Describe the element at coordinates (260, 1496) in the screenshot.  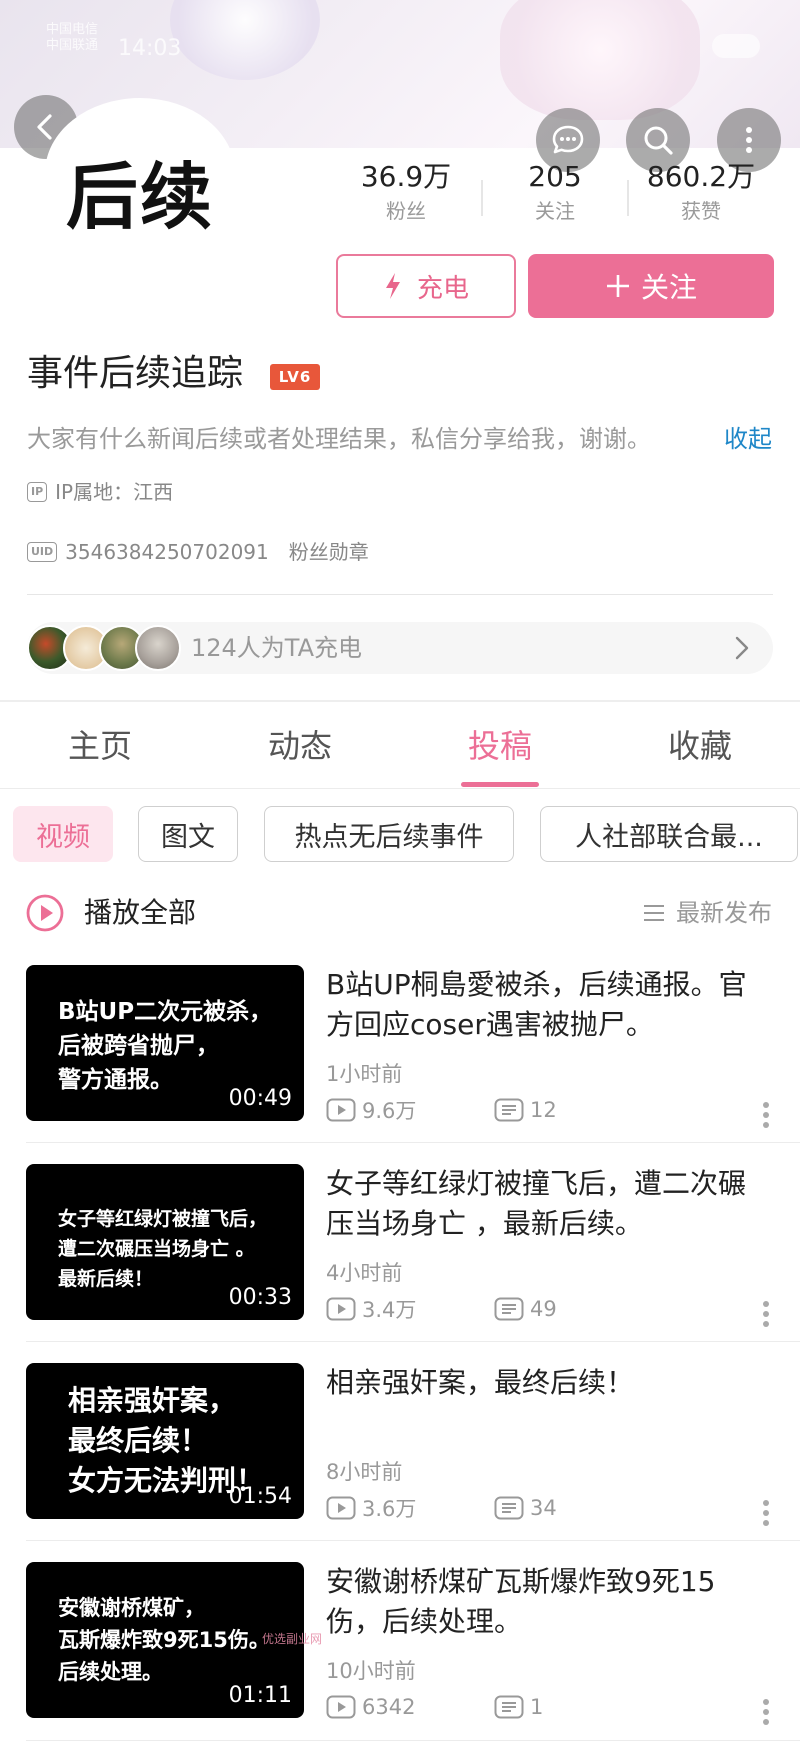
I see `video-duration: 01:54` at that location.